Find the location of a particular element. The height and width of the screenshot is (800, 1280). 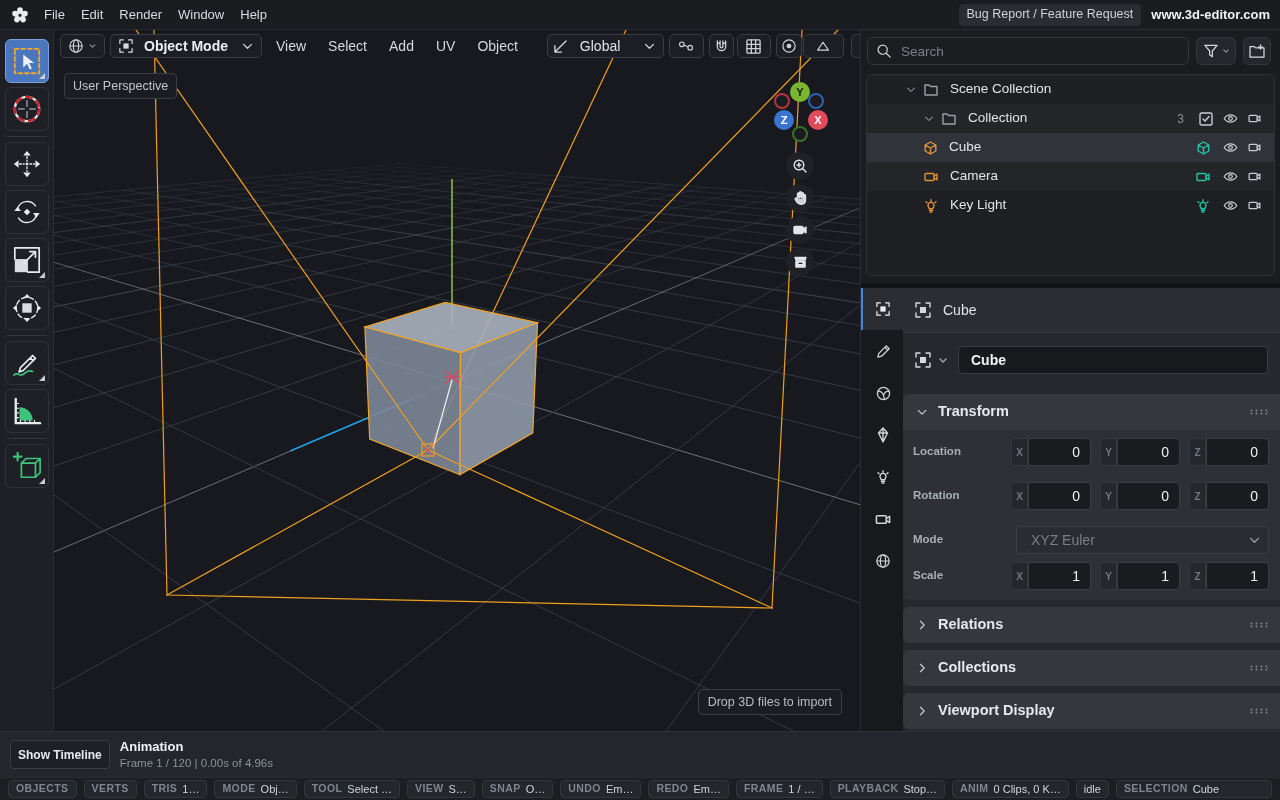

menu-item: Edit is located at coordinates (92, 14).